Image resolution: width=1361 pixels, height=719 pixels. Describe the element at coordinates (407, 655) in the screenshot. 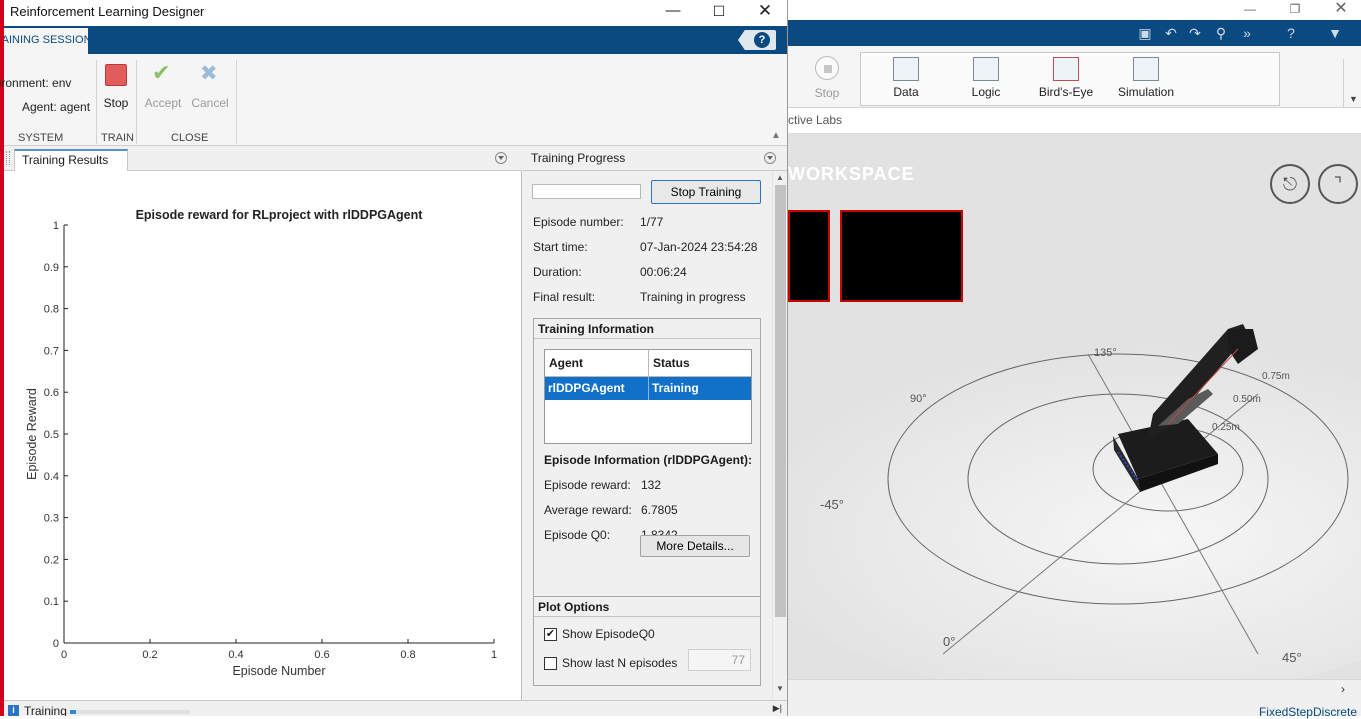

I see `x-tick-label: 0.8` at that location.